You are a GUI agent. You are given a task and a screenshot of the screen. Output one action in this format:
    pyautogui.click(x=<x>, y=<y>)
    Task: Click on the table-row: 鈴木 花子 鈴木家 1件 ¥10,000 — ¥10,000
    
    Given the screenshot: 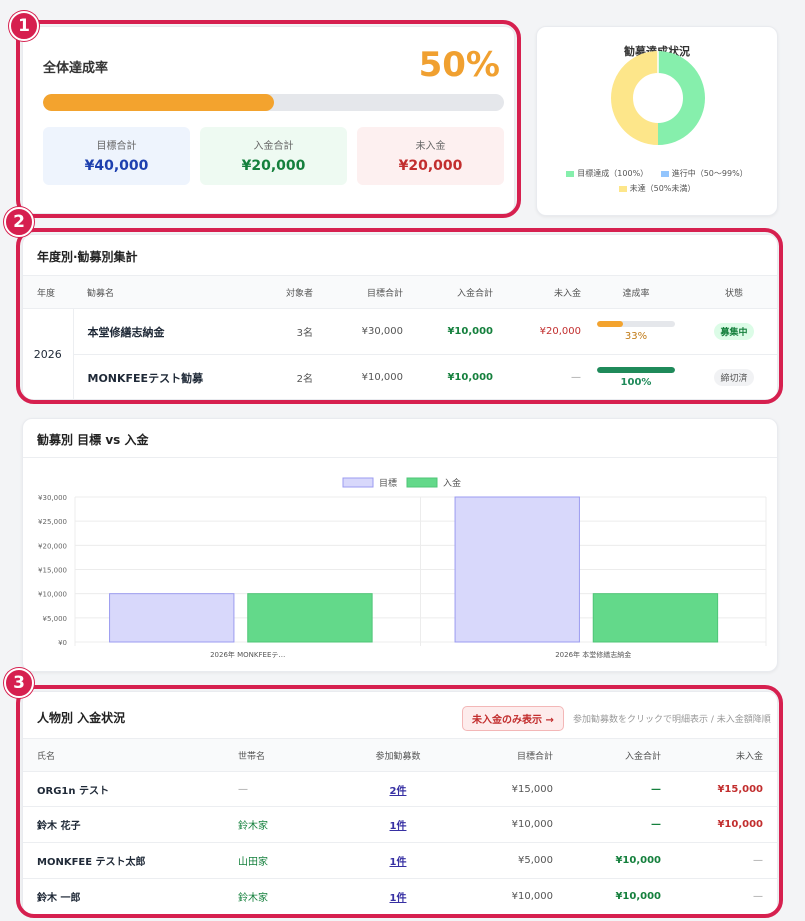 What is the action you would take?
    pyautogui.click(x=400, y=825)
    